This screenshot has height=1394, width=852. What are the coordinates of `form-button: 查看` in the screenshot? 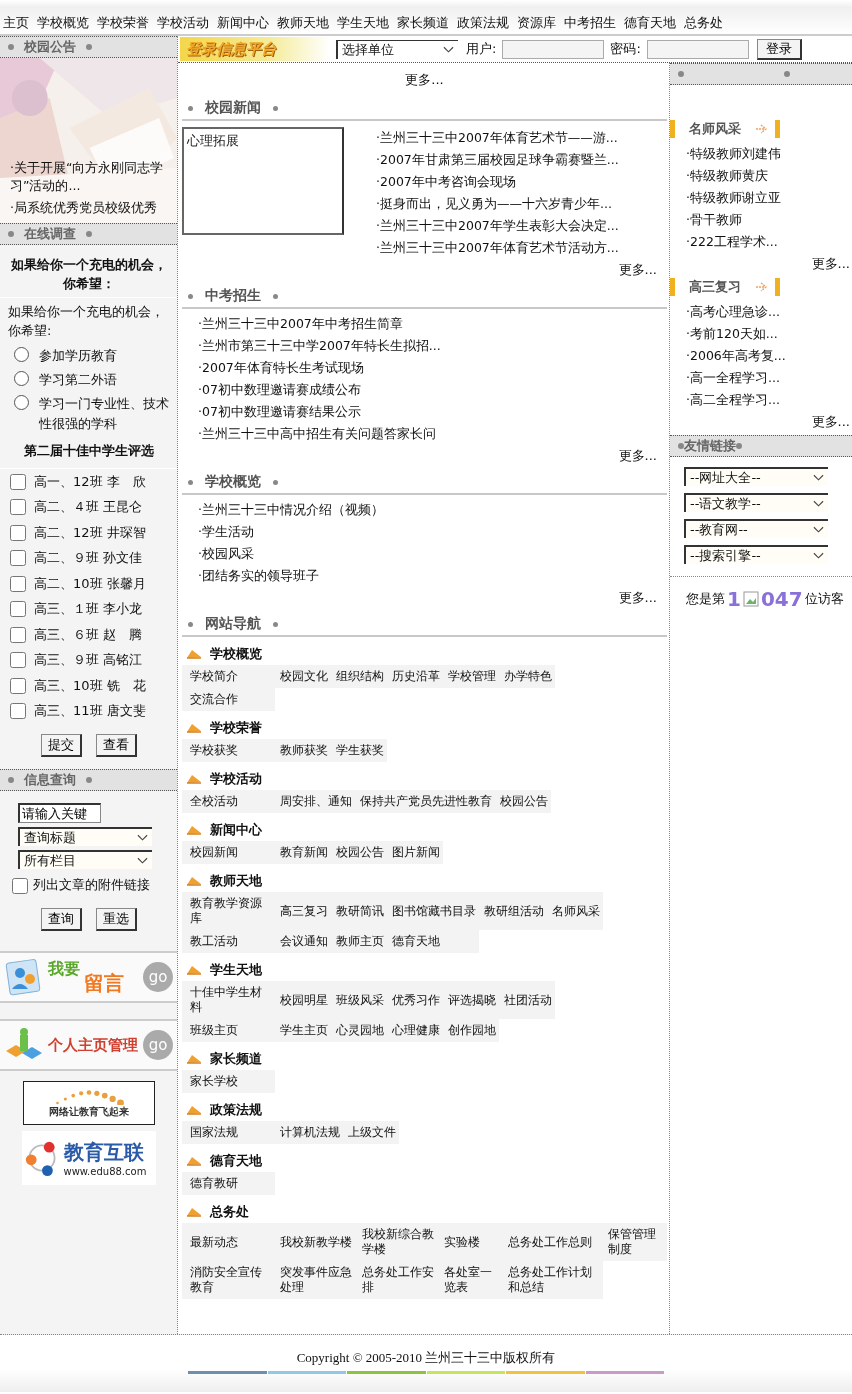 It's located at (116, 745).